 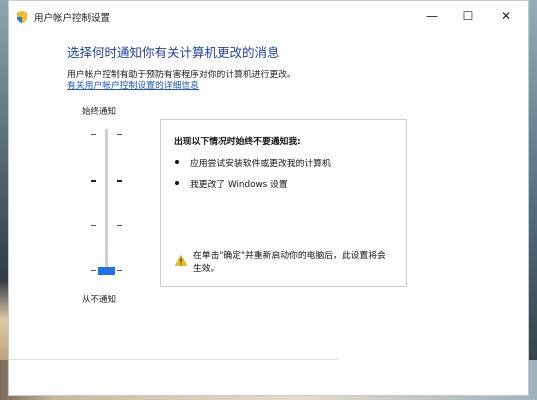 I want to click on footer-divider, so click(x=173, y=359).